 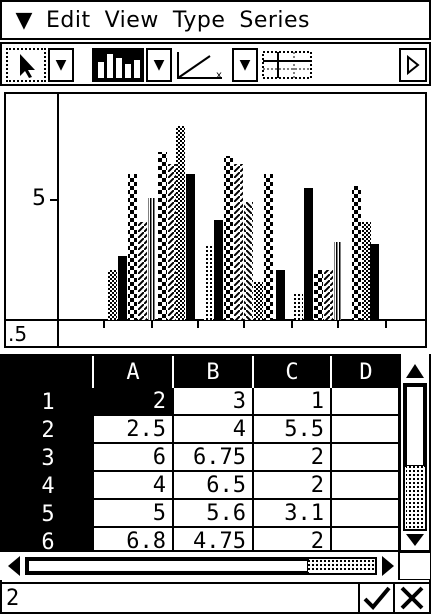 I want to click on vertical-scrollbar-graphic, so click(x=415, y=455).